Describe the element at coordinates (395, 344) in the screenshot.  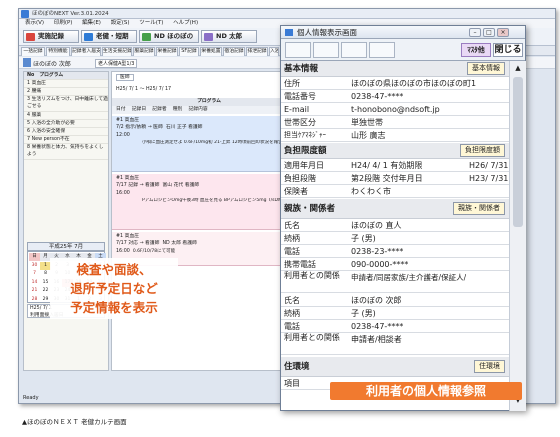
I see `field-row: 利用者との関係 申請者/相談者` at that location.